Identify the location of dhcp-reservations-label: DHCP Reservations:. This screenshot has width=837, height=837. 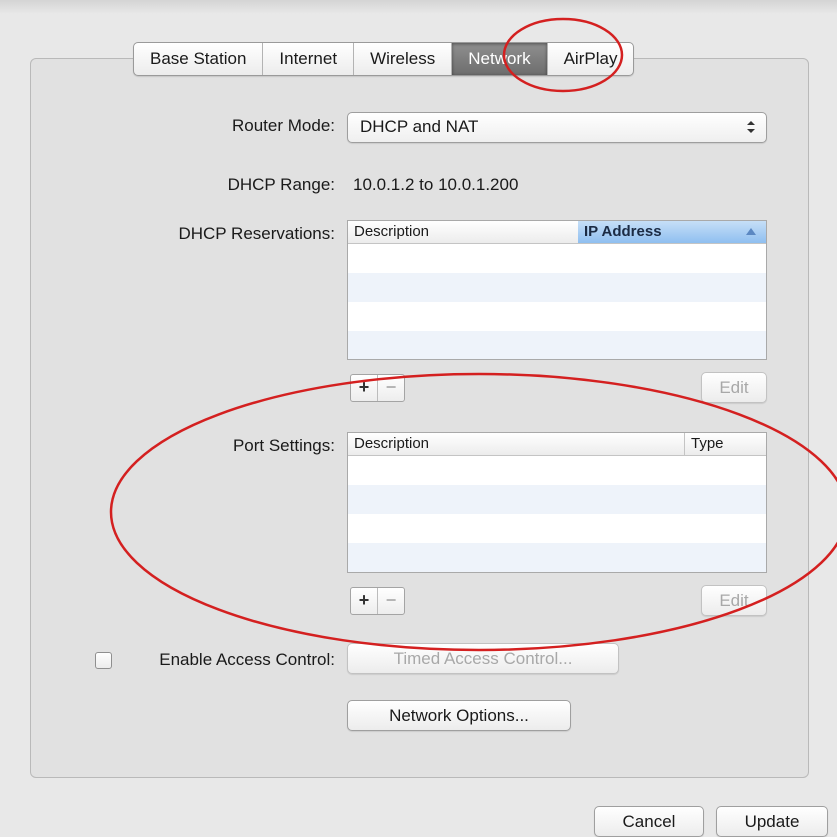
(256, 233).